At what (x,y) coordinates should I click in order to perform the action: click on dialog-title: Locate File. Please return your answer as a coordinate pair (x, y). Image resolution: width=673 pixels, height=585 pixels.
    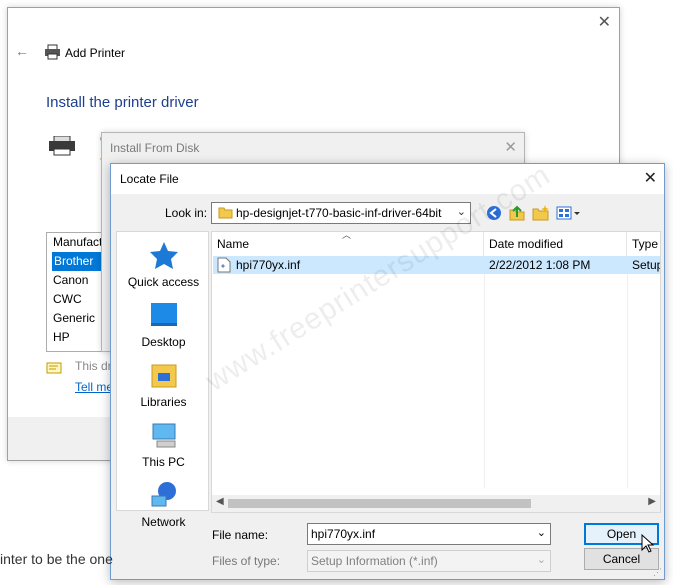
    Looking at the image, I should click on (149, 179).